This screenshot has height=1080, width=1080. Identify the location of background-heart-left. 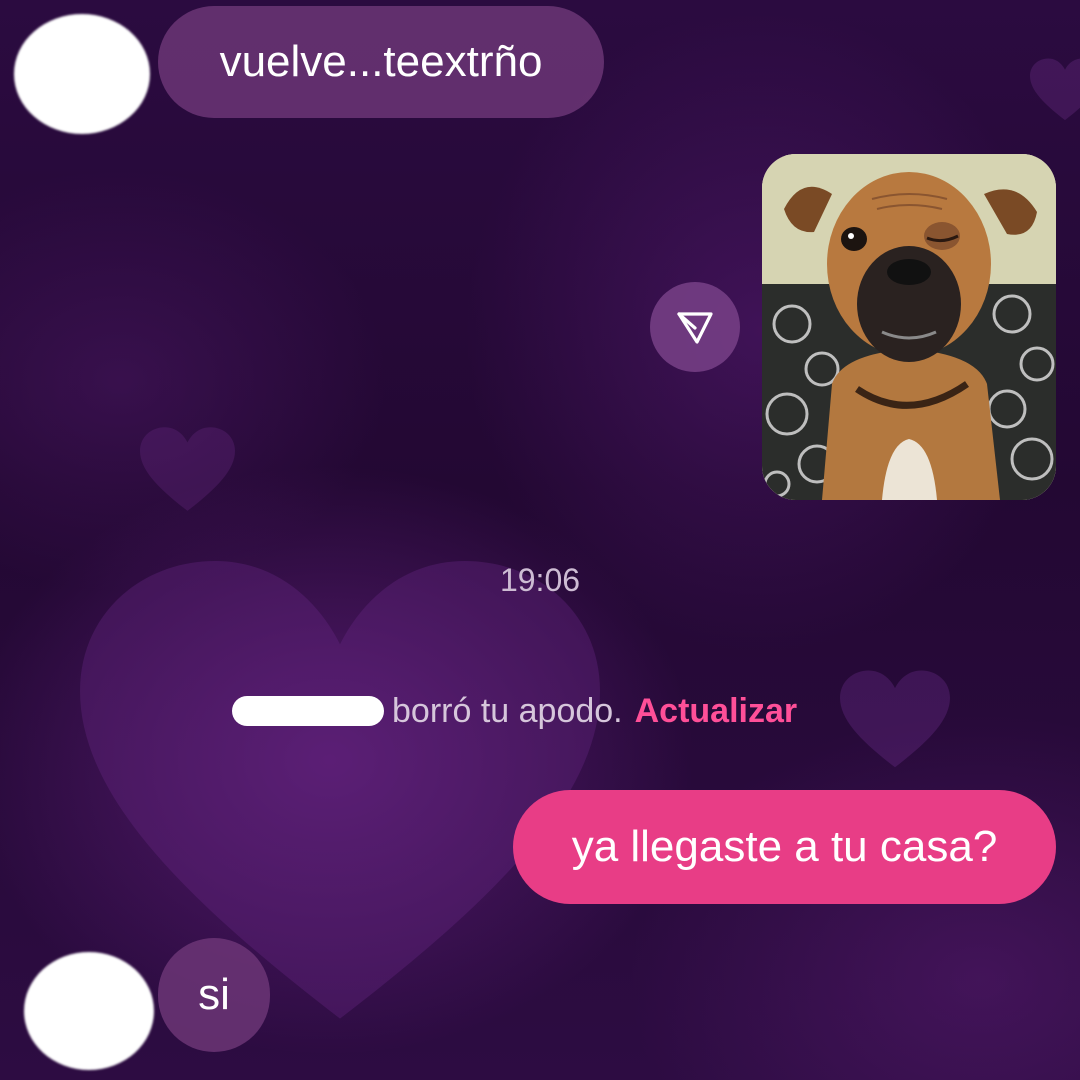
(187, 469).